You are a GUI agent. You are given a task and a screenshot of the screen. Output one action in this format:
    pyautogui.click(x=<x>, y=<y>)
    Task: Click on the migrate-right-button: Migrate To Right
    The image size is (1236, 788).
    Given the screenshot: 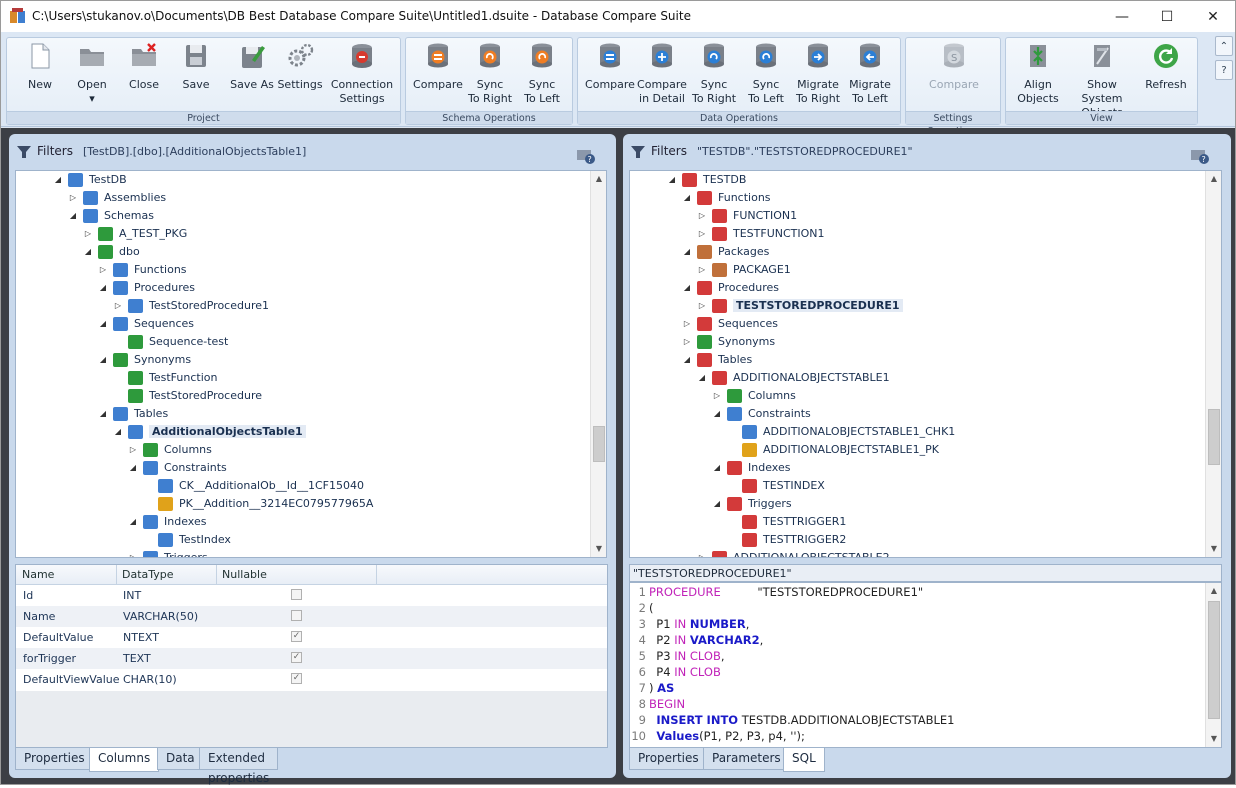 What is the action you would take?
    pyautogui.click(x=818, y=76)
    